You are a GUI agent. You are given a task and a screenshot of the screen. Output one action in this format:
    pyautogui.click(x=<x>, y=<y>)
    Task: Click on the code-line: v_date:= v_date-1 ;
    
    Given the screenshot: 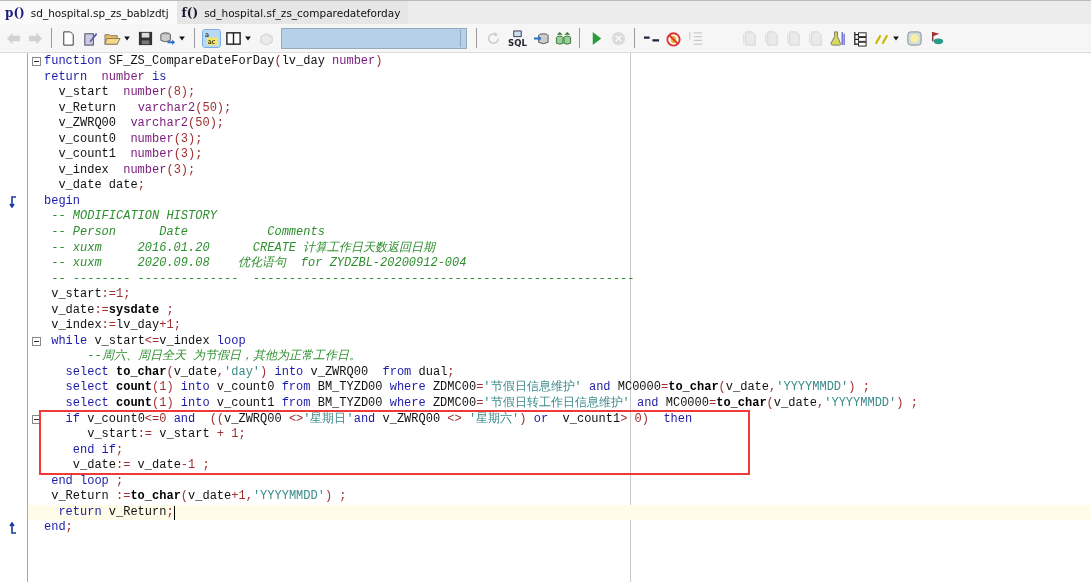 What is the action you would take?
    pyautogui.click(x=140, y=466)
    